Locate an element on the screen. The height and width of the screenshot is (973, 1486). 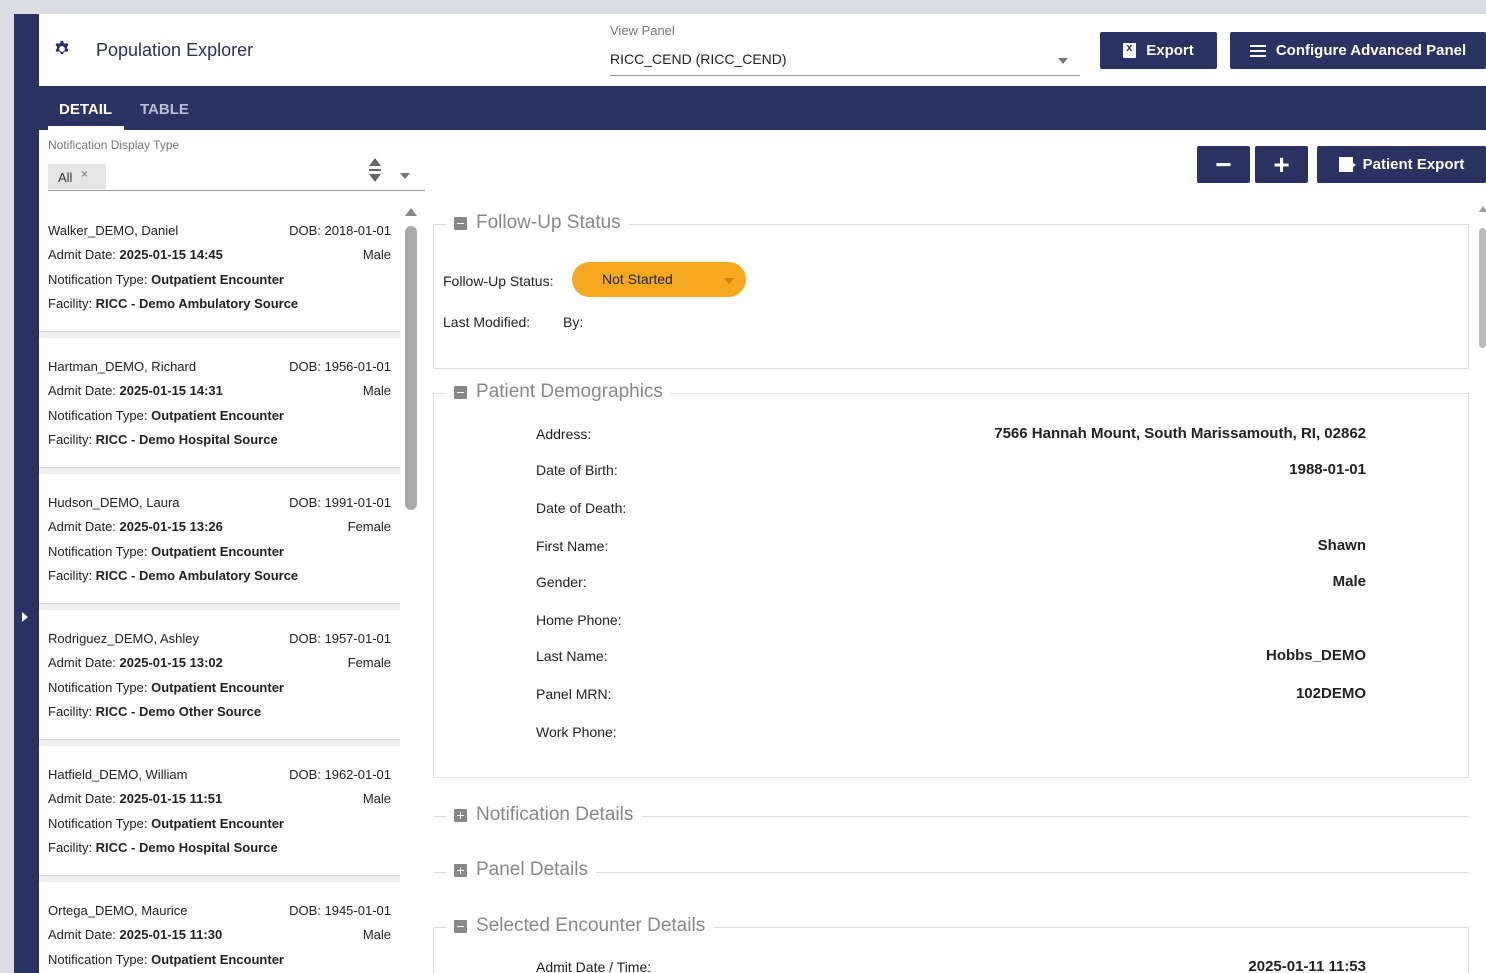
close-icon: × is located at coordinates (84, 174).